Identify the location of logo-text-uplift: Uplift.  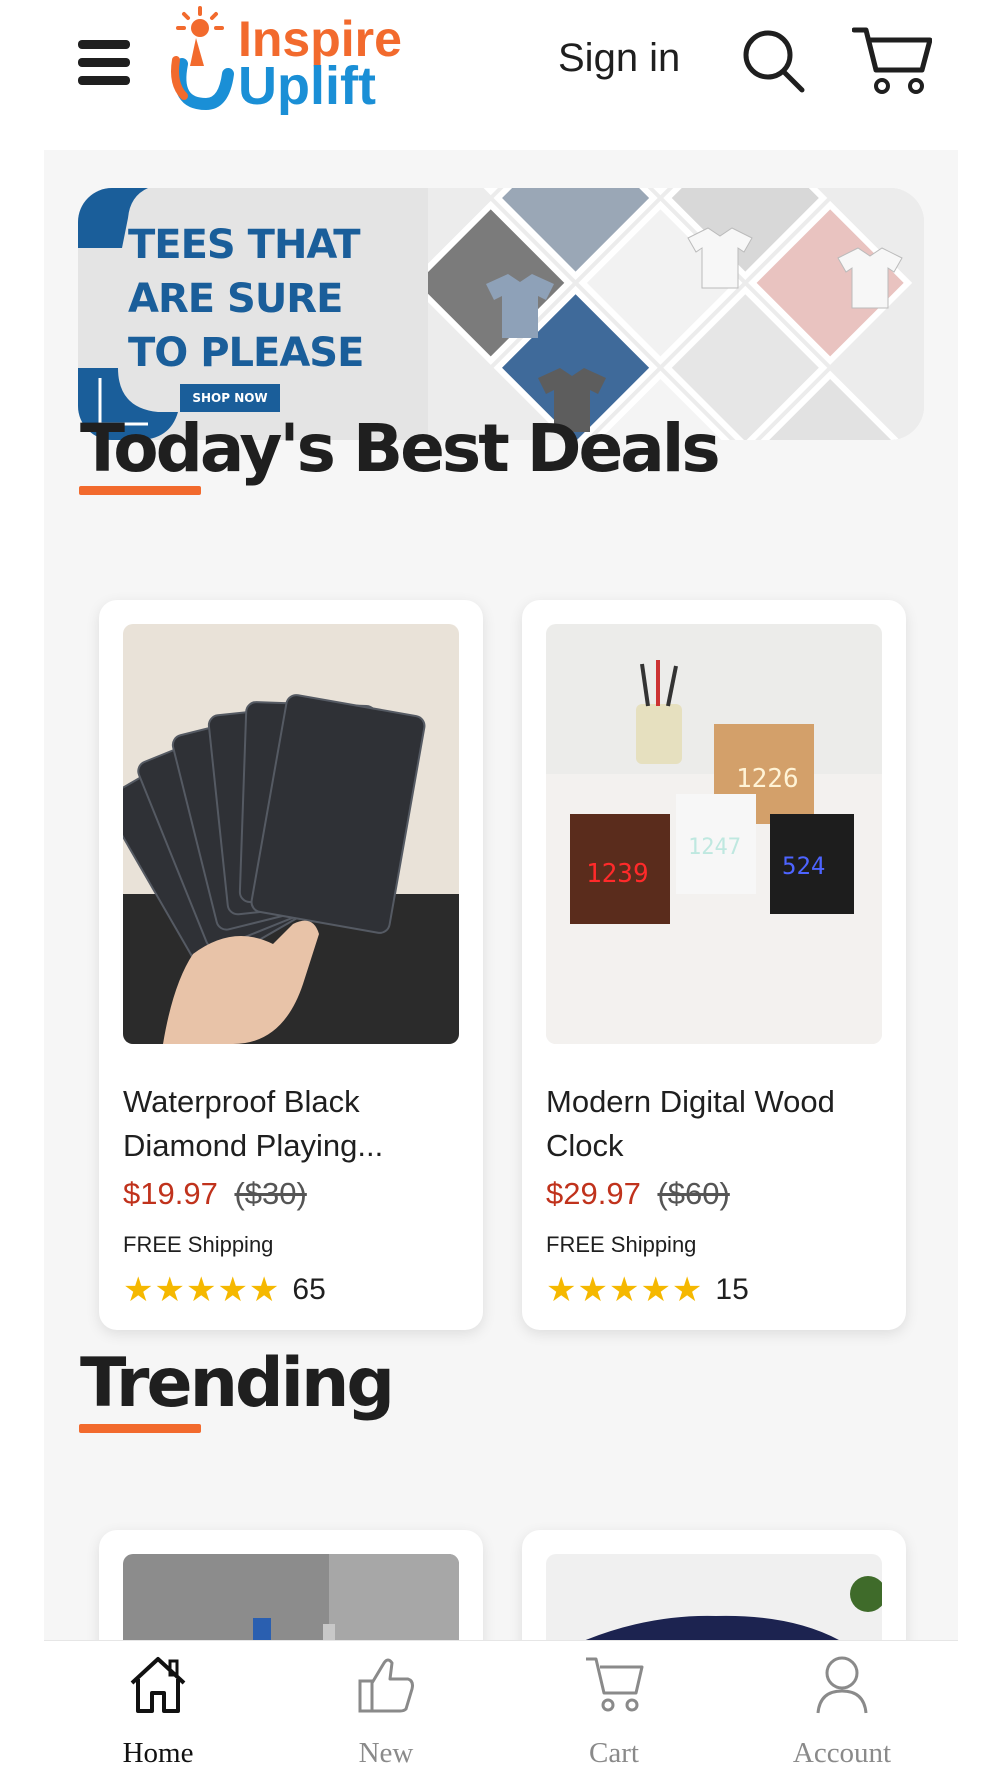
(307, 86).